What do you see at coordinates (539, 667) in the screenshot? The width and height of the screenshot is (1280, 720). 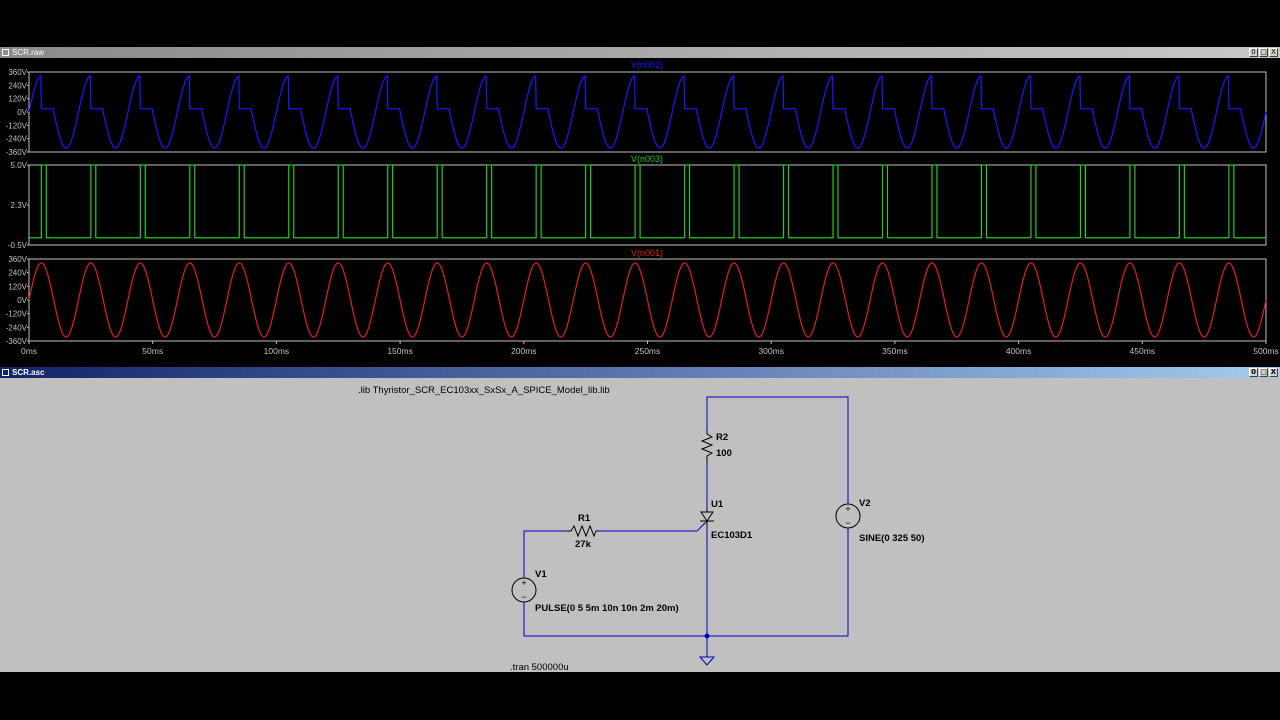 I see `tran-directive: .tran 500000u` at bounding box center [539, 667].